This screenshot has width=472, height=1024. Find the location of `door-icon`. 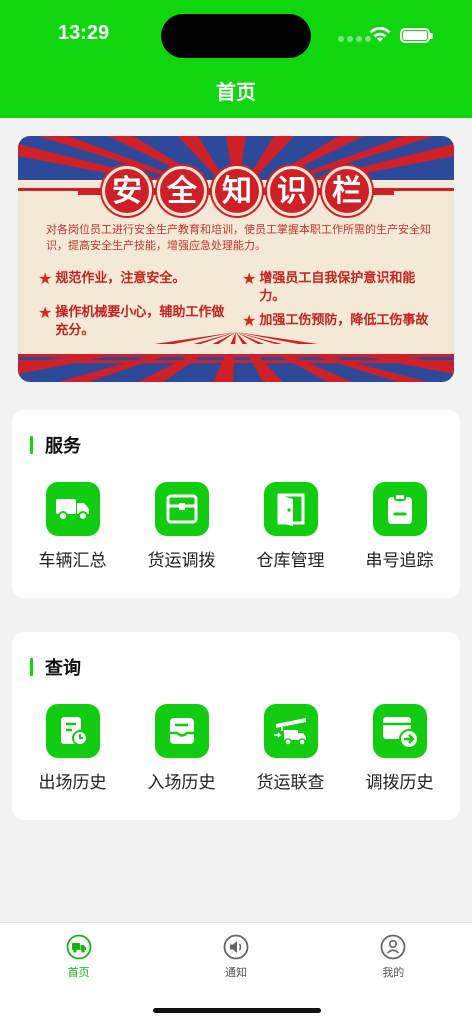

door-icon is located at coordinates (290, 509).